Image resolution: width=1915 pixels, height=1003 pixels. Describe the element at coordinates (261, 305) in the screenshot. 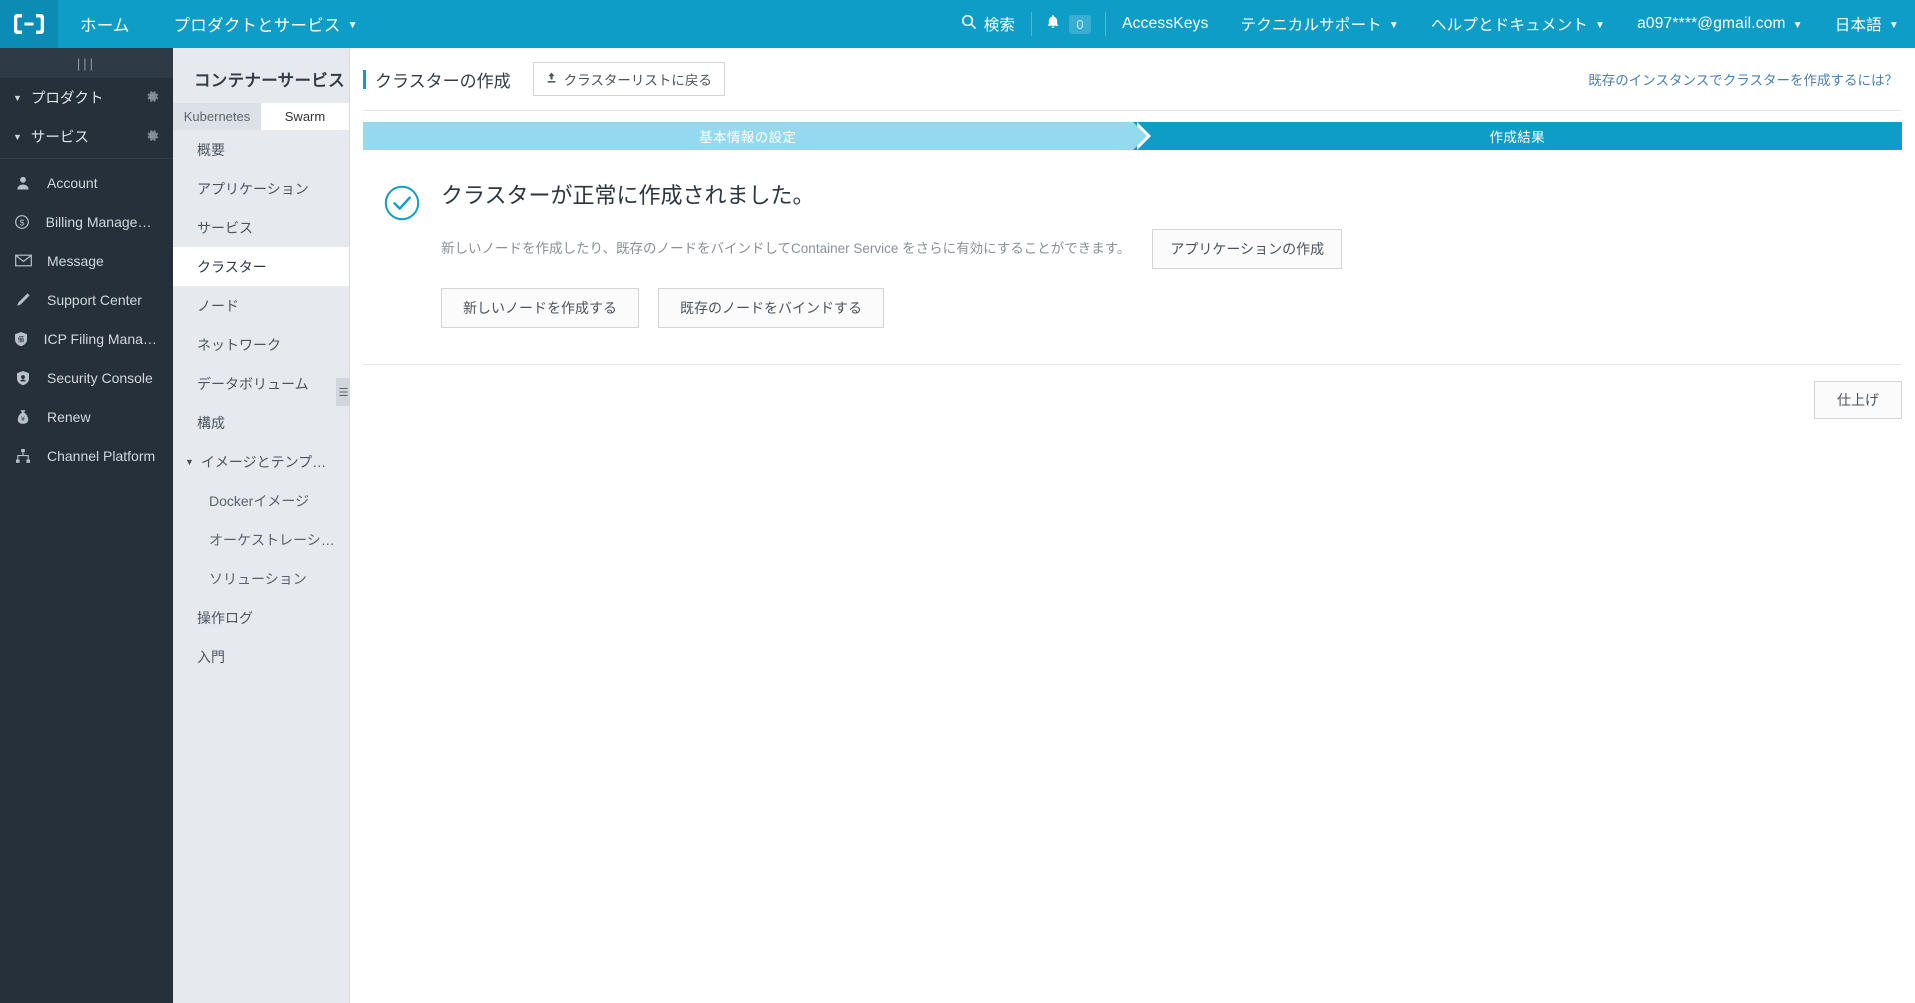

I see `subnav-item-nodes: ノード` at that location.